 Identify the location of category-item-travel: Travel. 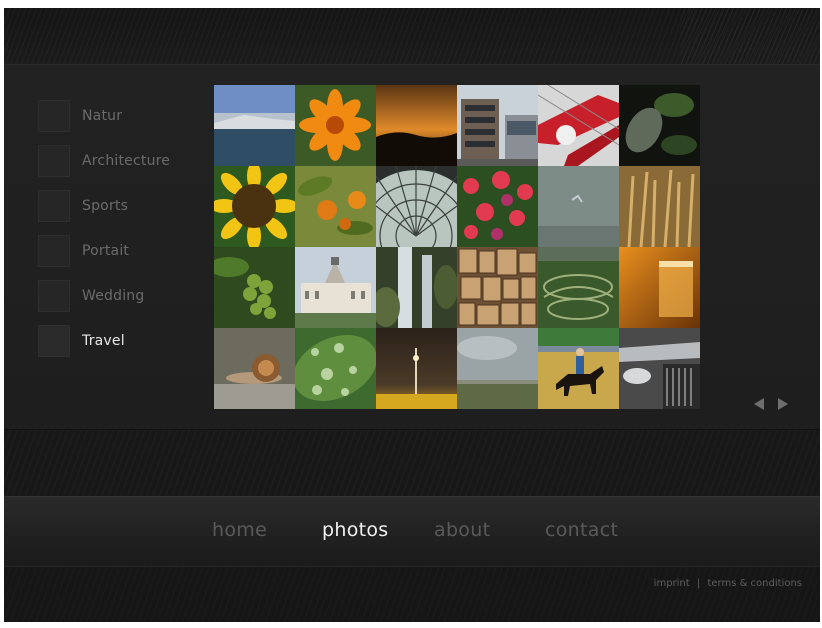
(118, 340).